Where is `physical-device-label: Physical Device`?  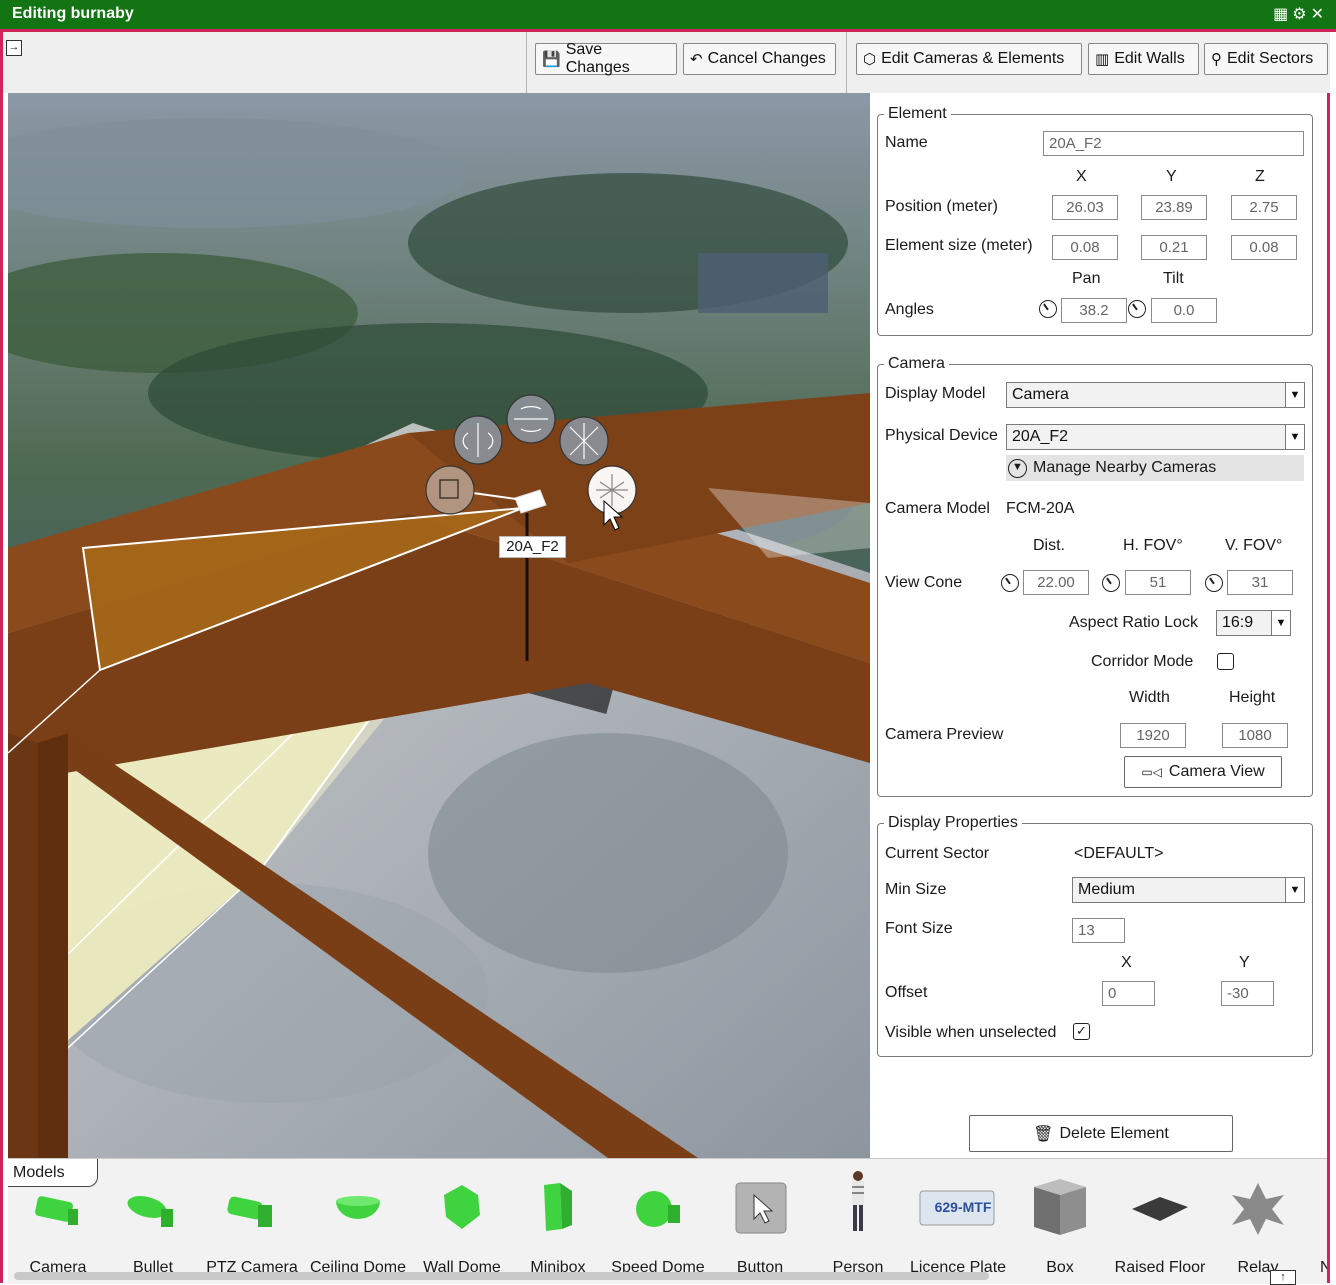
physical-device-label: Physical Device is located at coordinates (941, 435).